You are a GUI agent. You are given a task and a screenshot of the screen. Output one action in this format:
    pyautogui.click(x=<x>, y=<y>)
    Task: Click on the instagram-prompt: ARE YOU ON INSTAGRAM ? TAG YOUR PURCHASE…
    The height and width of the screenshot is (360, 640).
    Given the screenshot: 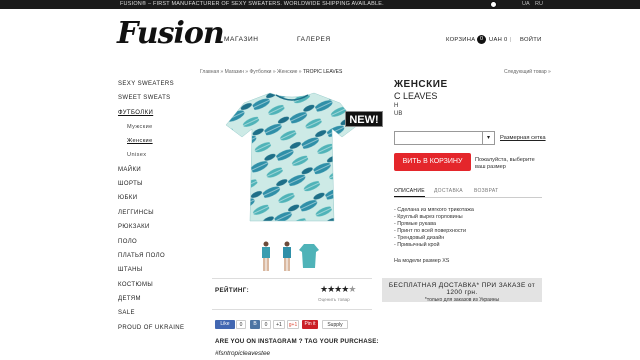 What is the action you would take?
    pyautogui.click(x=297, y=341)
    